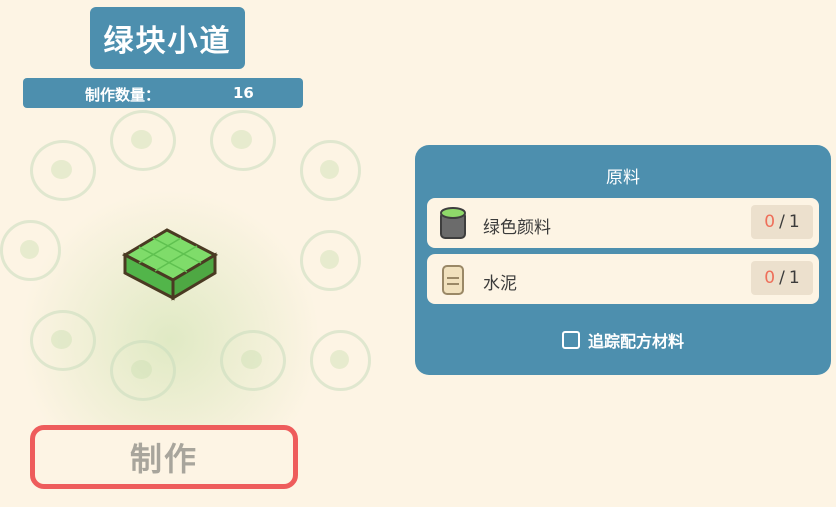 The width and height of the screenshot is (836, 507). What do you see at coordinates (623, 223) in the screenshot?
I see `material-row-green-paint: 绿色颜料 0 / 1` at bounding box center [623, 223].